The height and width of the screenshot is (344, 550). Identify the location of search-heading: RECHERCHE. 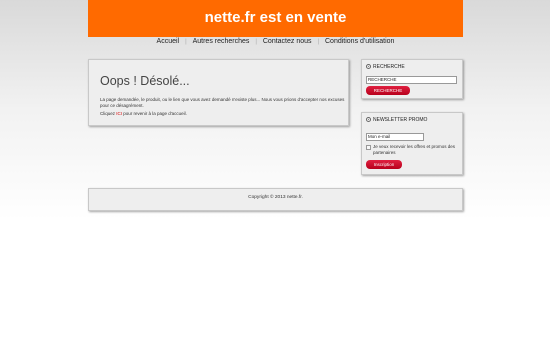
(385, 67).